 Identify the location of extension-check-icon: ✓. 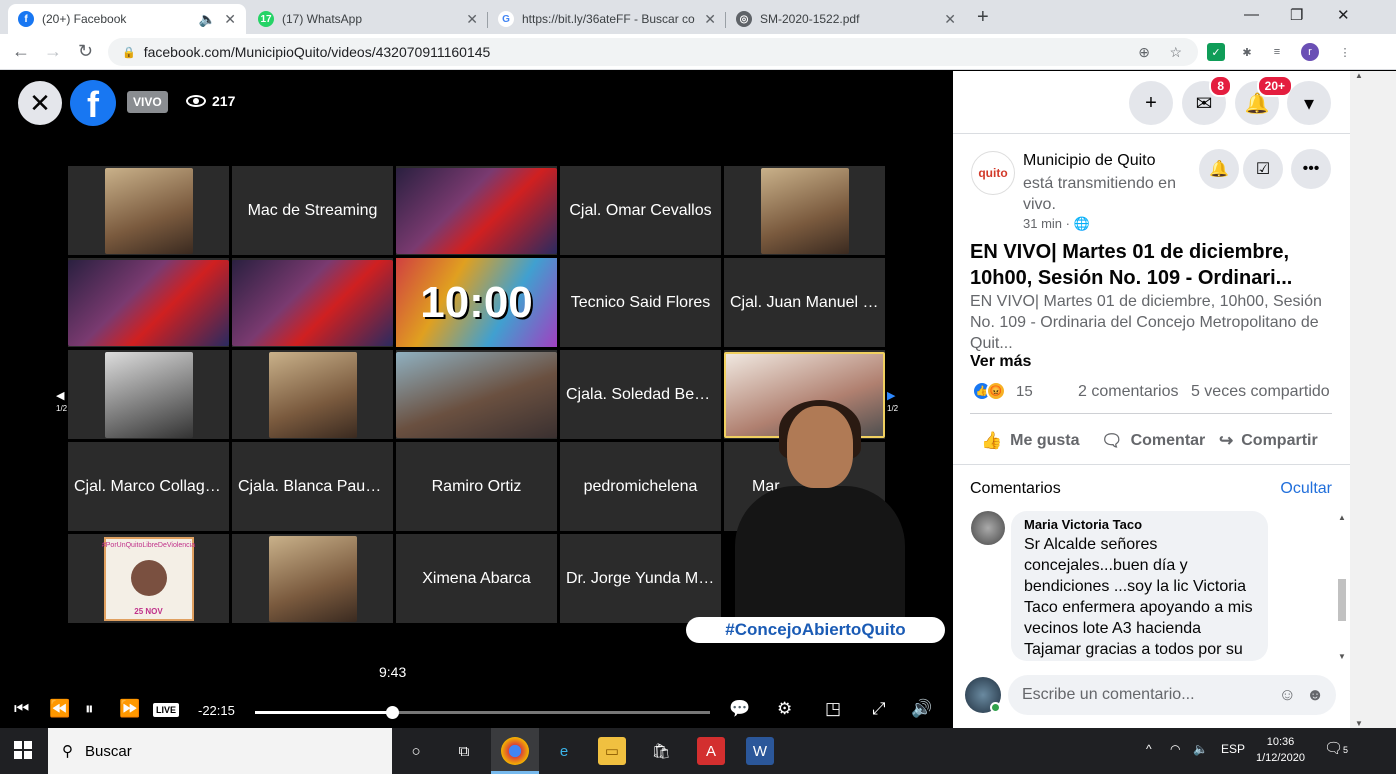
(1216, 52).